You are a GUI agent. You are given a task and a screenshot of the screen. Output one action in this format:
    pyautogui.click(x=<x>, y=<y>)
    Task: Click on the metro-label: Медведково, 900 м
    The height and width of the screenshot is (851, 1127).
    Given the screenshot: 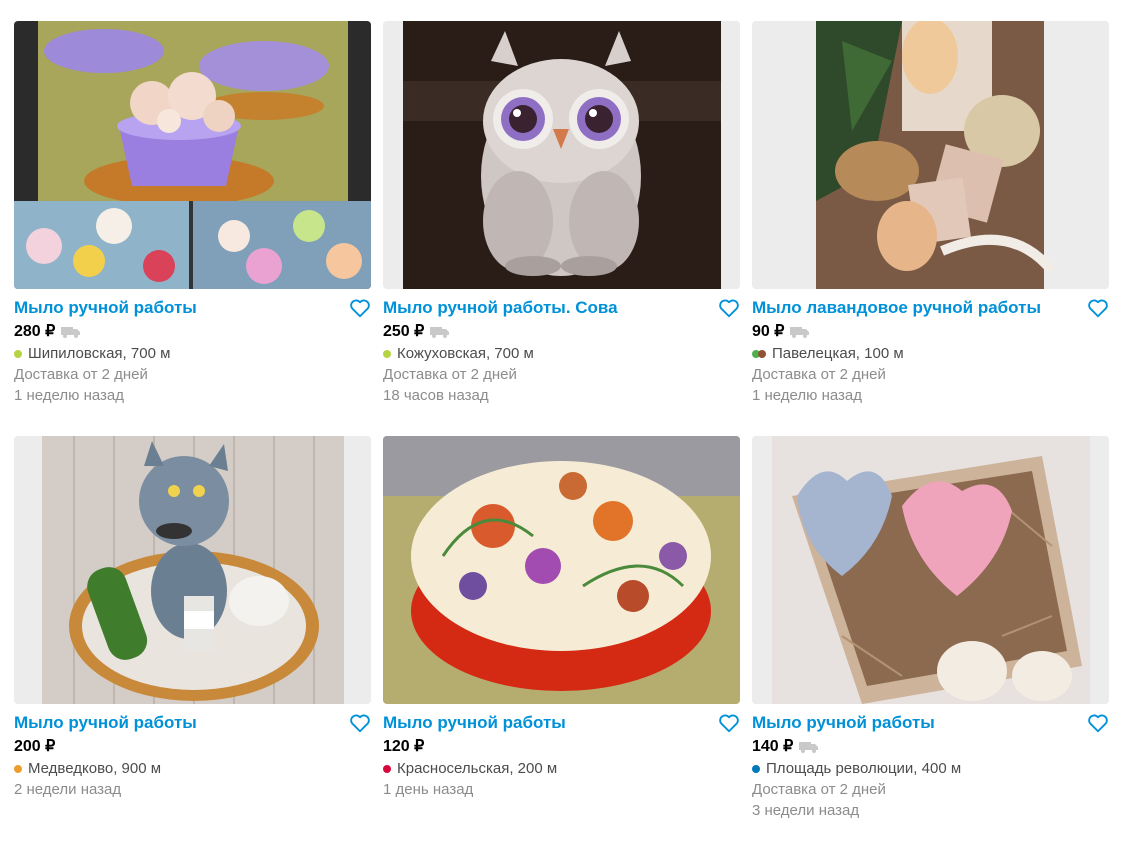 What is the action you would take?
    pyautogui.click(x=95, y=768)
    